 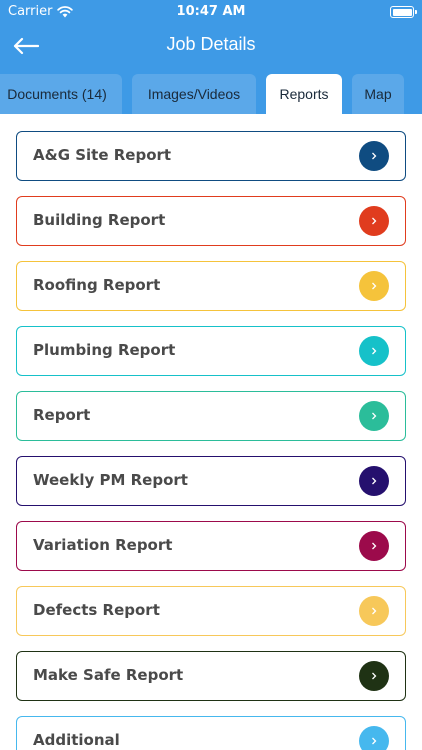 What do you see at coordinates (57, 94) in the screenshot?
I see `tab-label: Documents (14)` at bounding box center [57, 94].